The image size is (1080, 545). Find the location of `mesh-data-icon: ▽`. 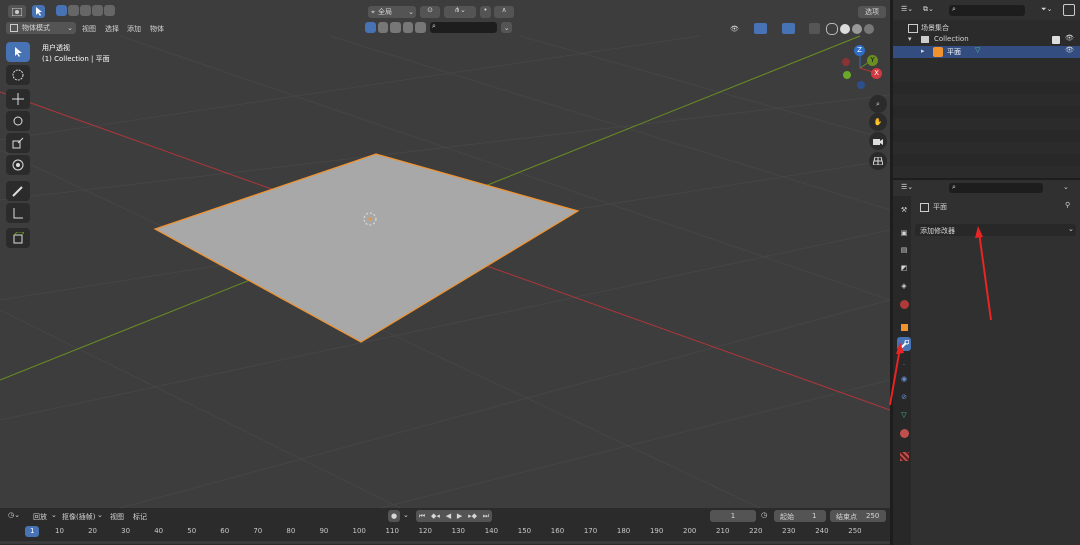

mesh-data-icon: ▽ is located at coordinates (977, 50).